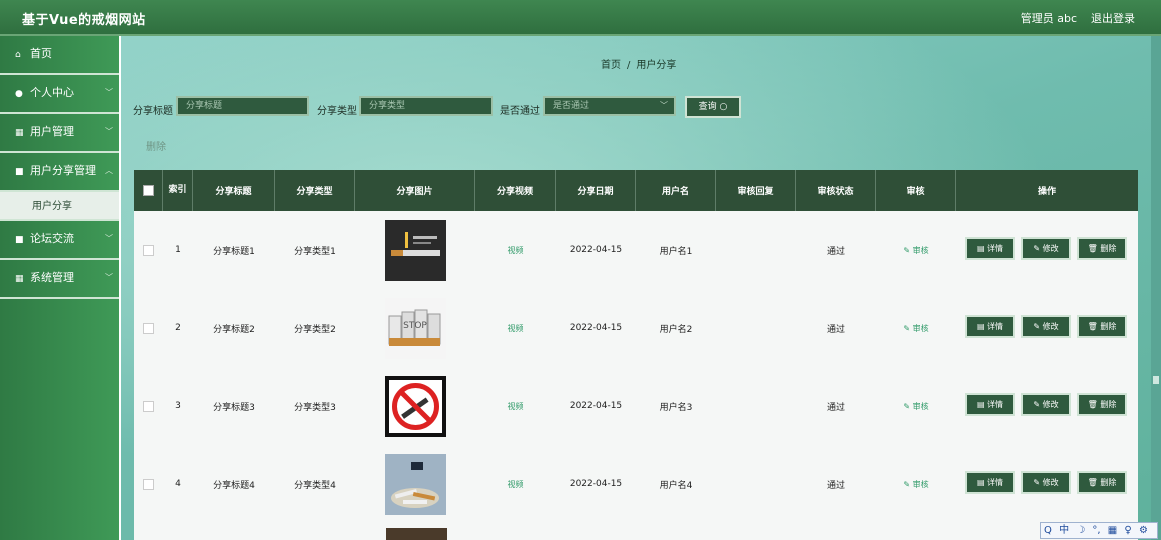 This screenshot has width=1161, height=540. Describe the element at coordinates (580, 18) in the screenshot. I see `top-header: 基于Vue的戒烟网站 管理员 abc 退出登录` at that location.